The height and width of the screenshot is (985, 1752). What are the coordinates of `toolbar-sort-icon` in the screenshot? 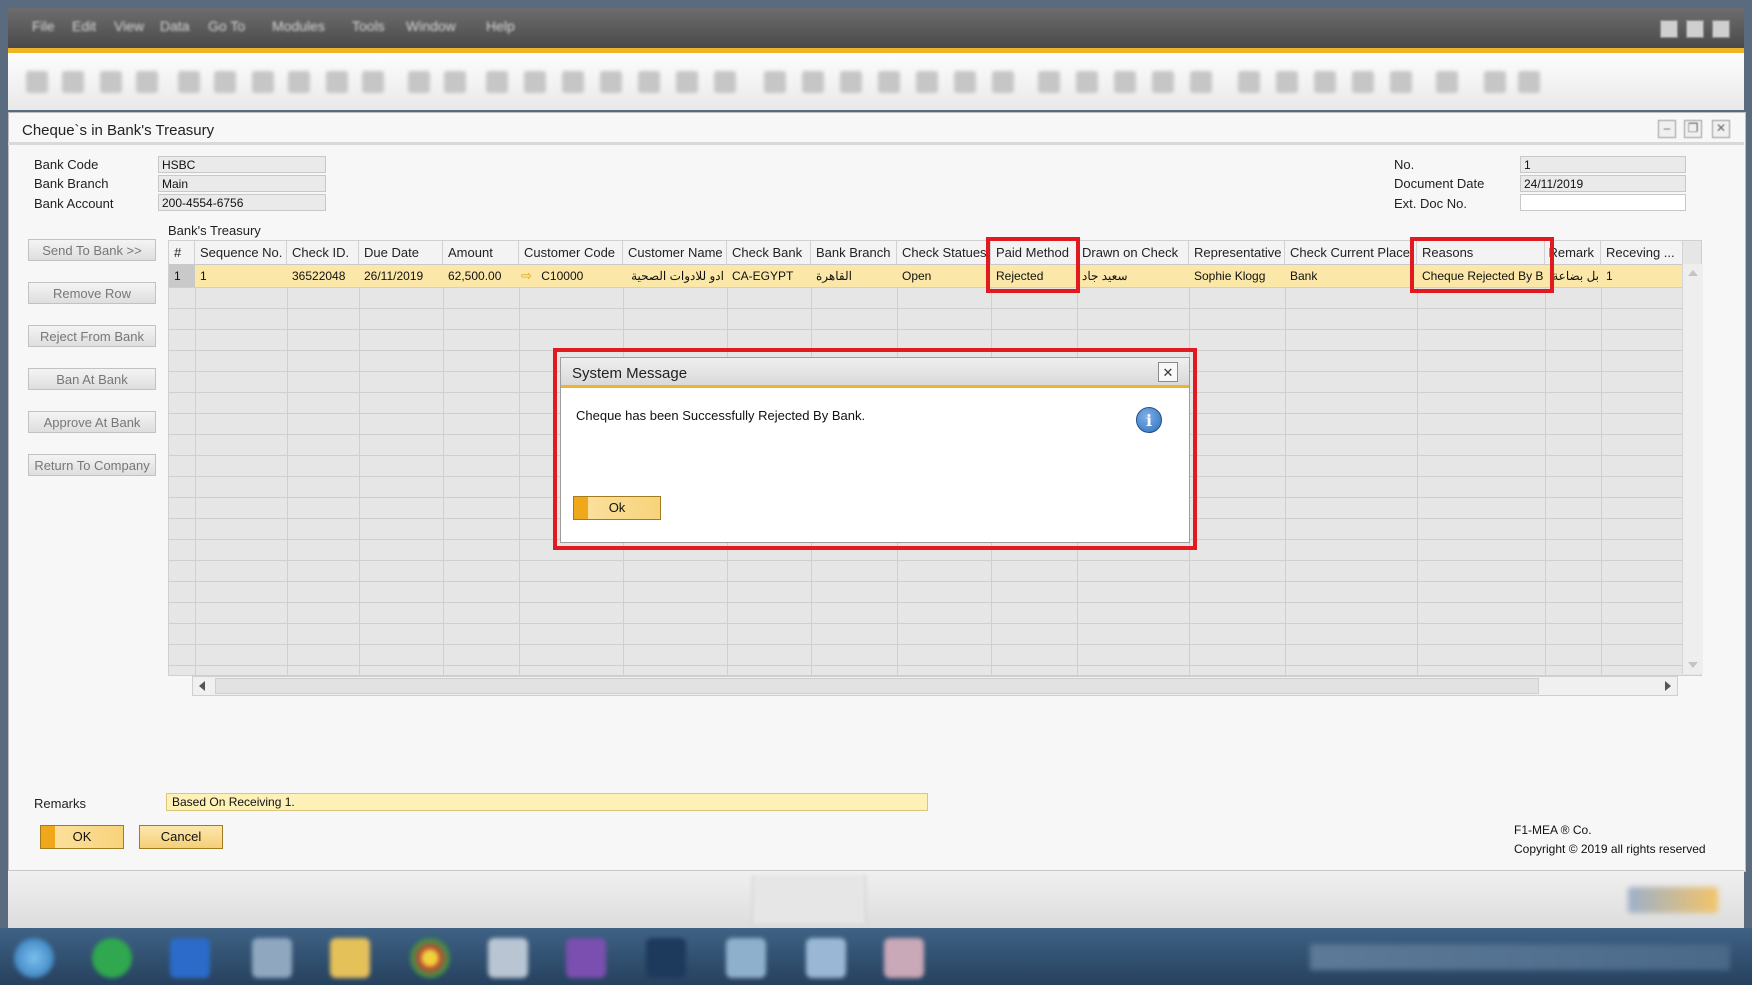 It's located at (725, 82).